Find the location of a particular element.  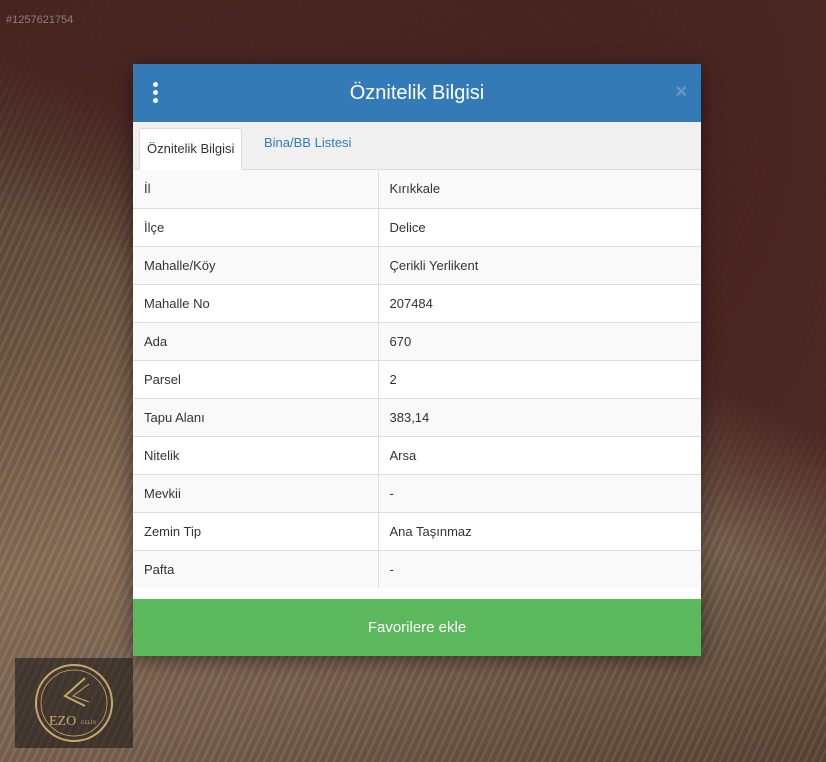

table-row: İl Kırıkkale is located at coordinates (417, 189).